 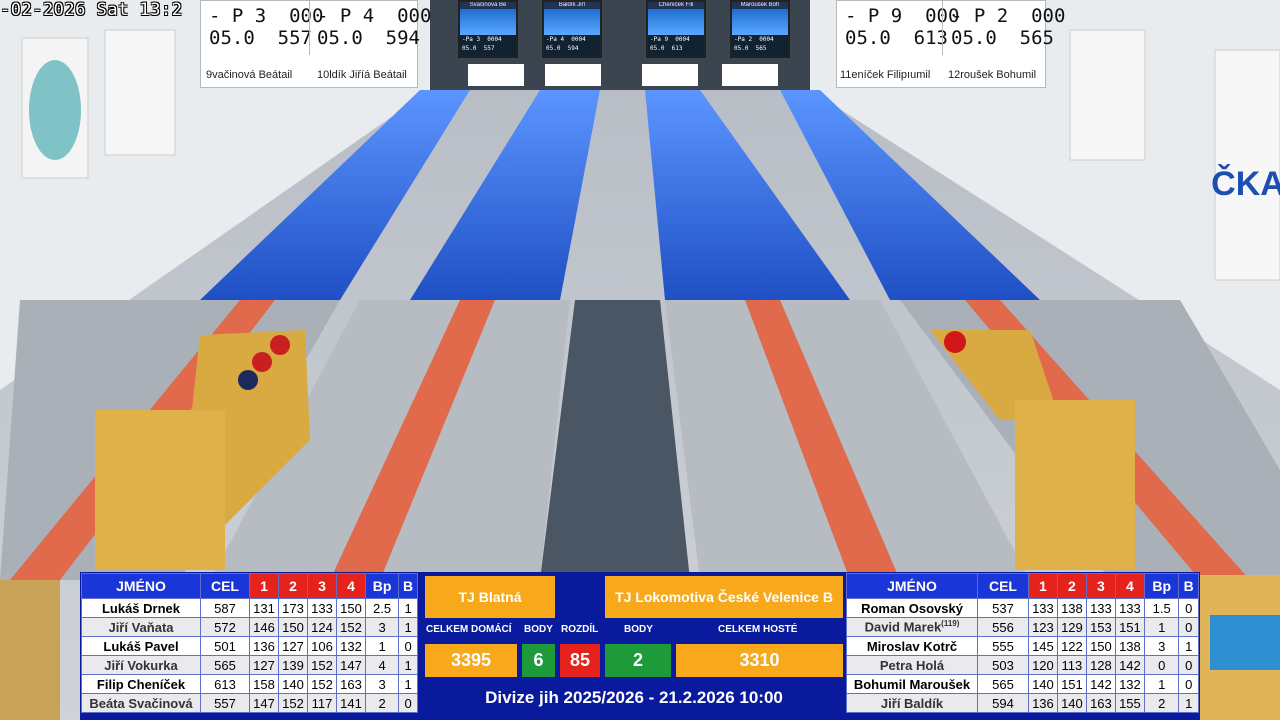 What do you see at coordinates (488, 5) in the screenshot?
I see `monitor-header: Svačinová Be` at bounding box center [488, 5].